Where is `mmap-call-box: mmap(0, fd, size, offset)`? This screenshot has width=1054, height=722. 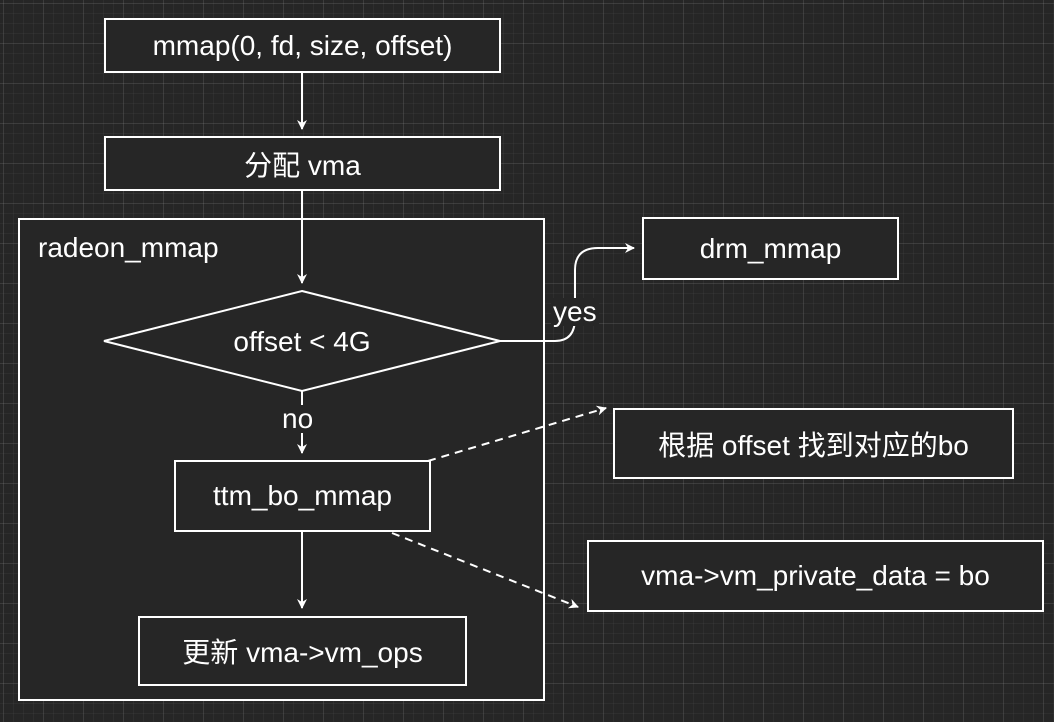 mmap-call-box: mmap(0, fd, size, offset) is located at coordinates (302, 45).